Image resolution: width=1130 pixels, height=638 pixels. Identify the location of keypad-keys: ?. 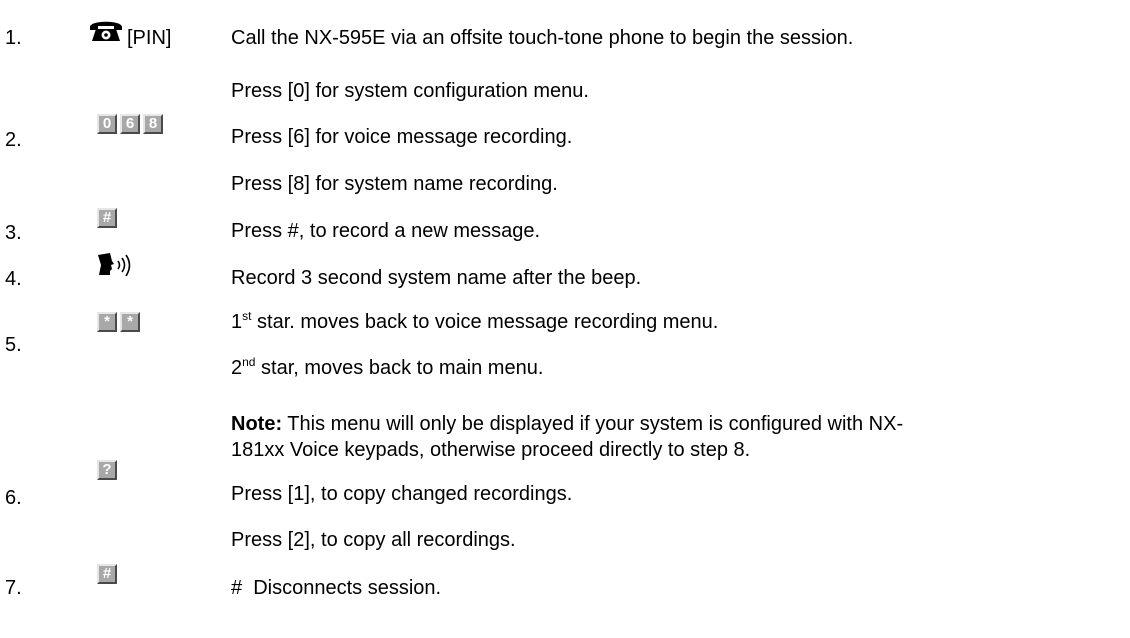
(107, 470).